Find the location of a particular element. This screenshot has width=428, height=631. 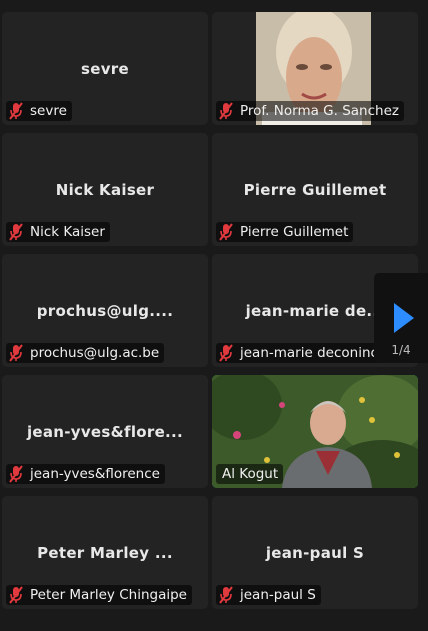

participant-label: jean-paul S is located at coordinates (268, 595).